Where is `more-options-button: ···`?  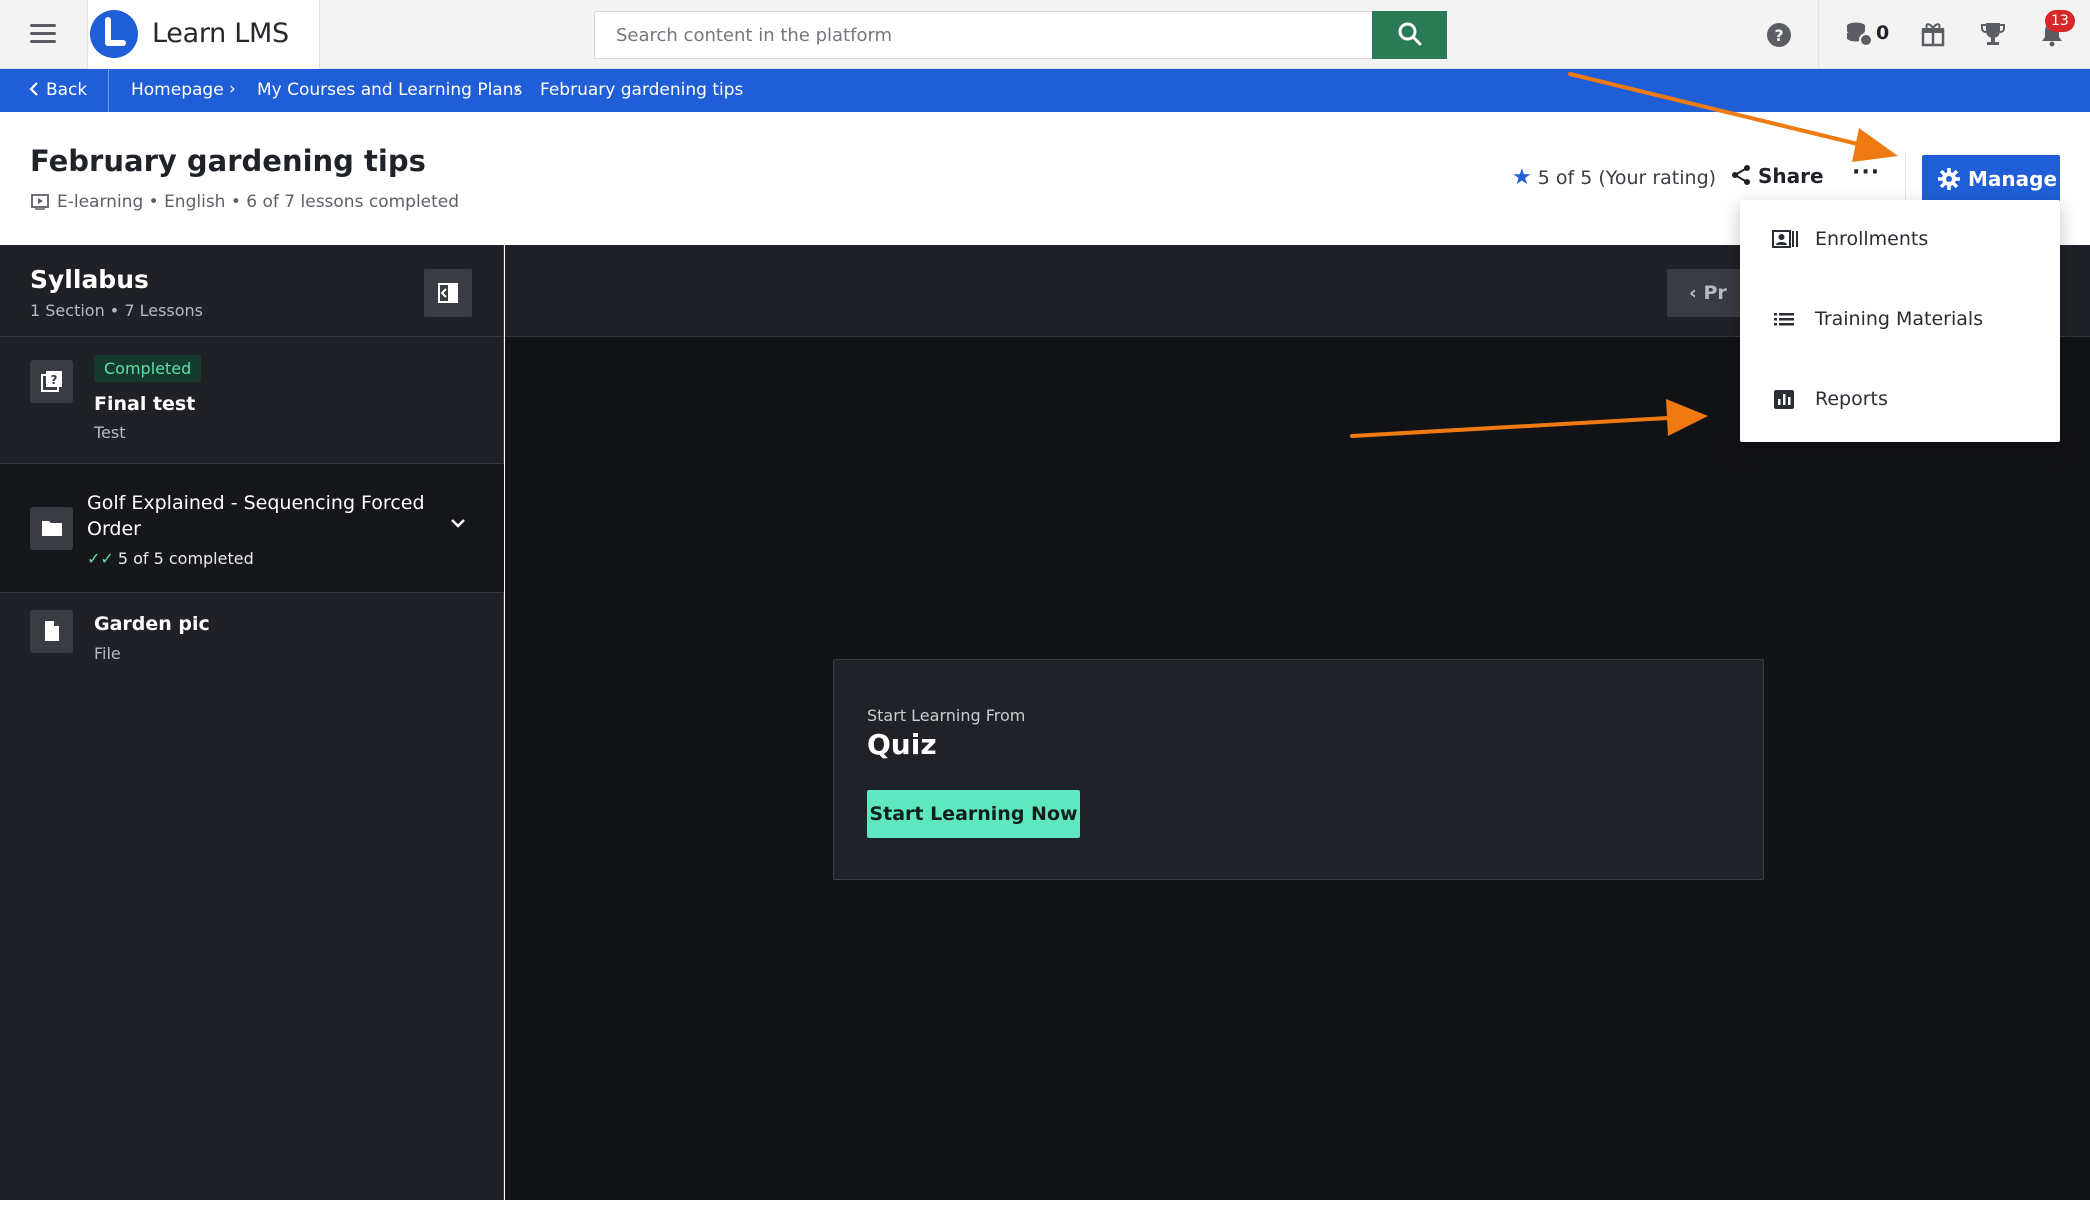
more-options-button: ··· is located at coordinates (1866, 172).